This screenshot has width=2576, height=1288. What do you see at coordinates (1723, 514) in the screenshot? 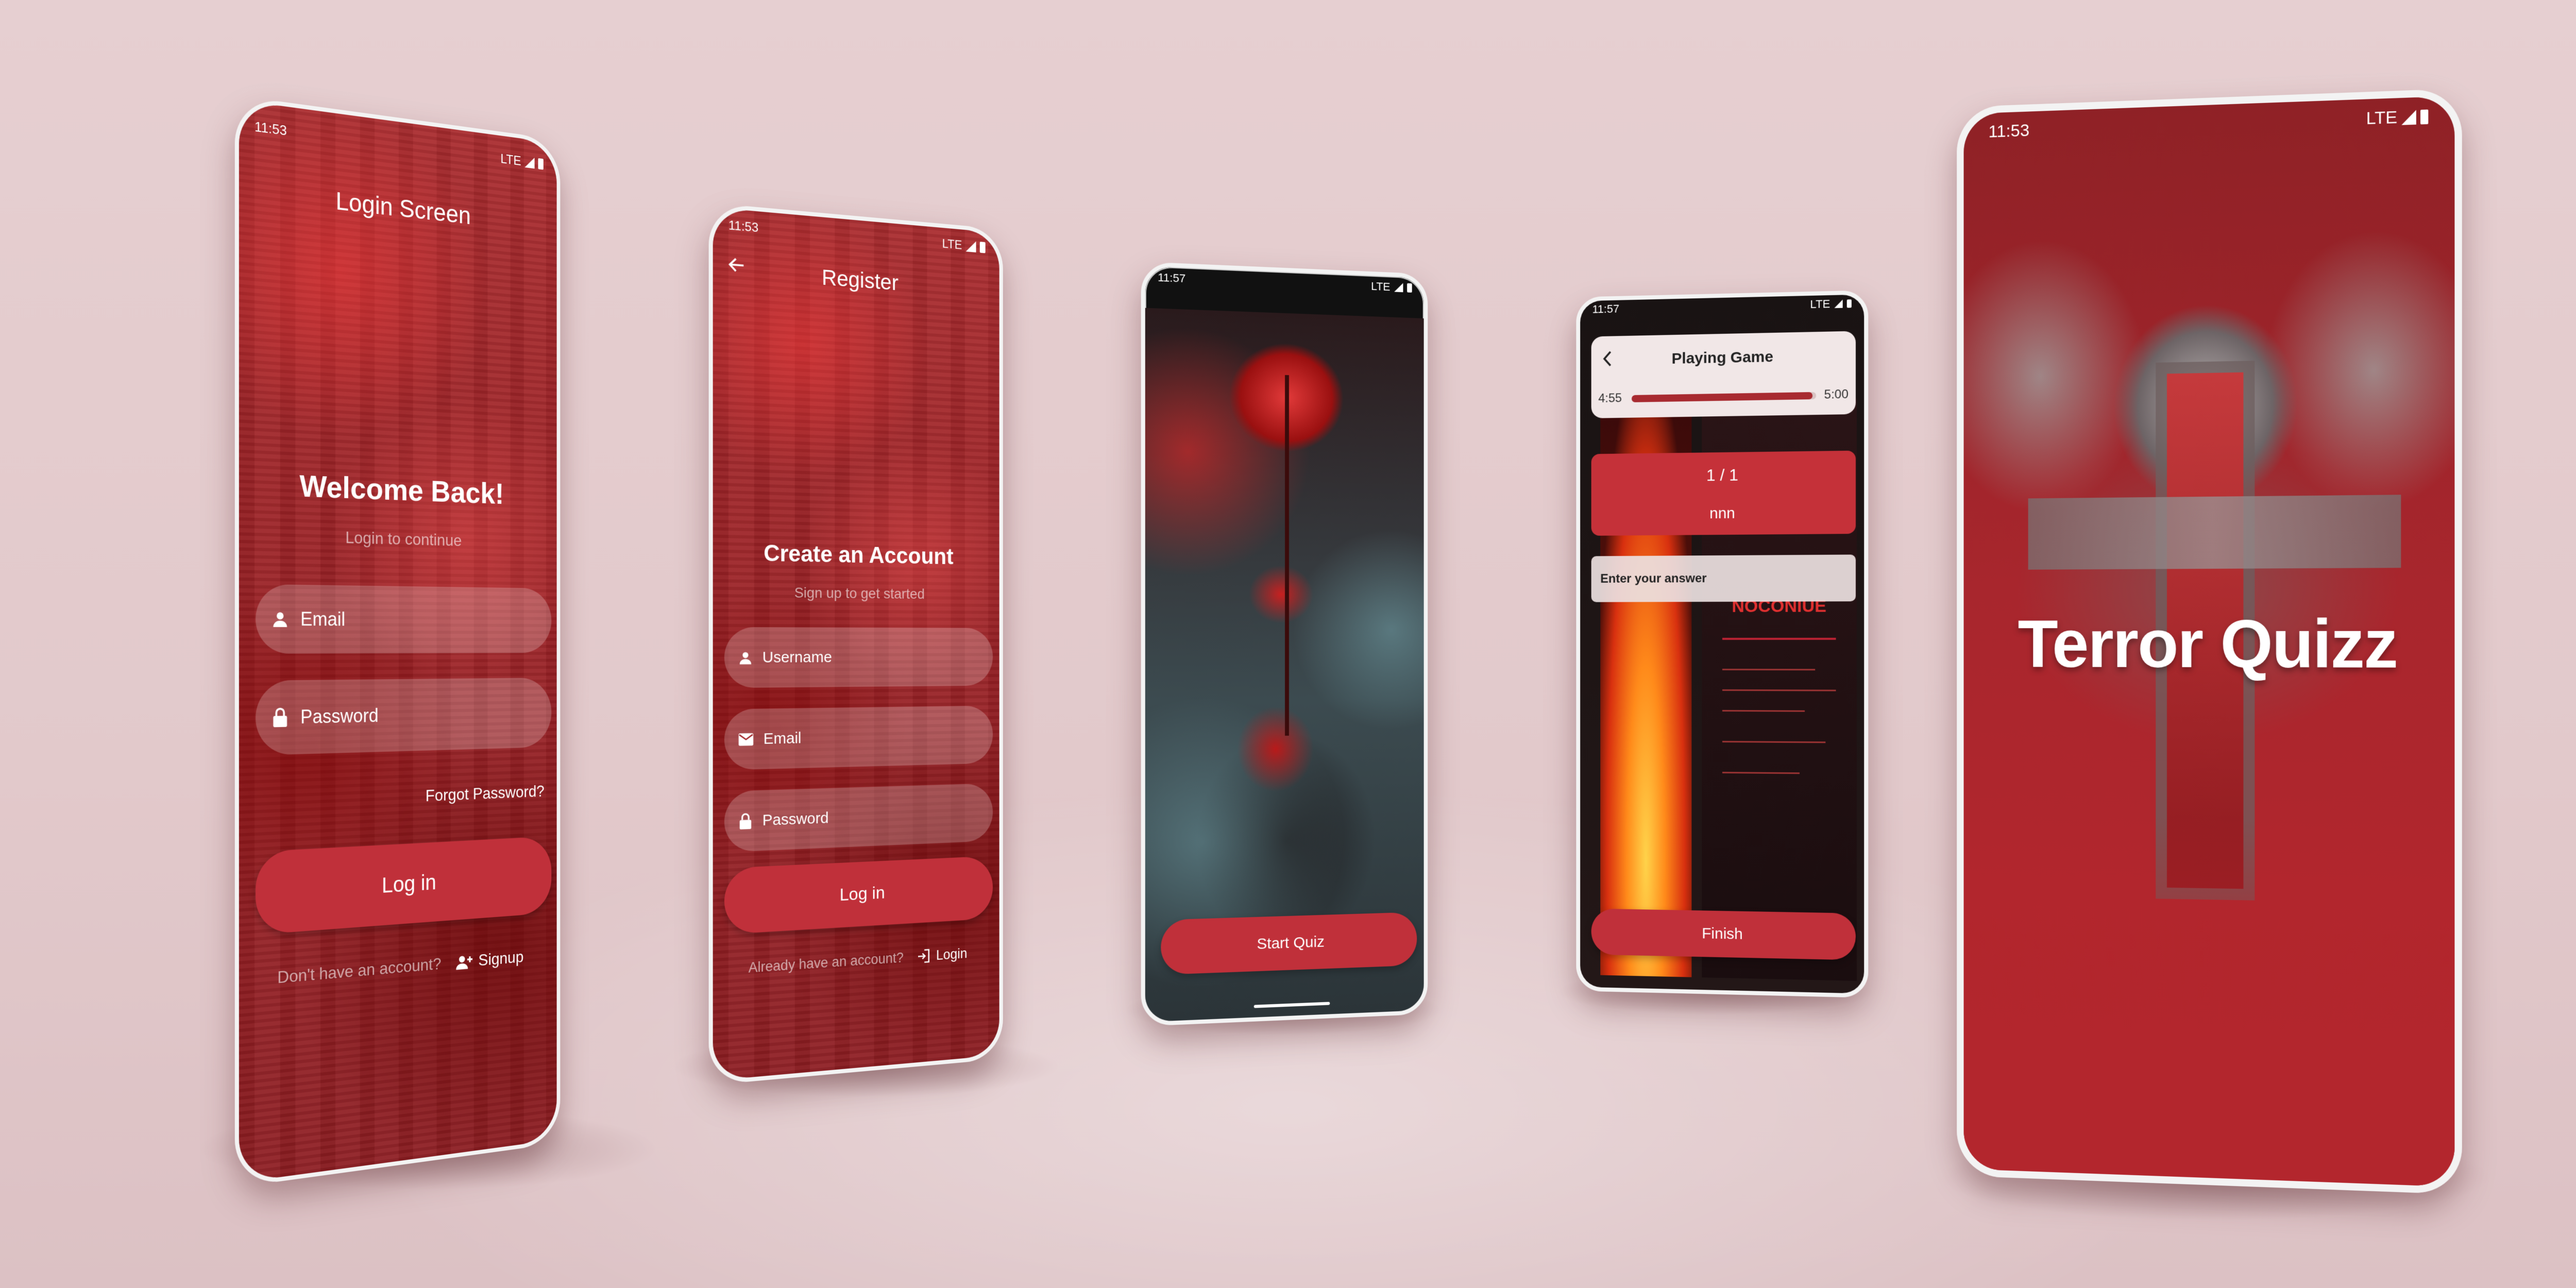
I see `question-text: nnn` at bounding box center [1723, 514].